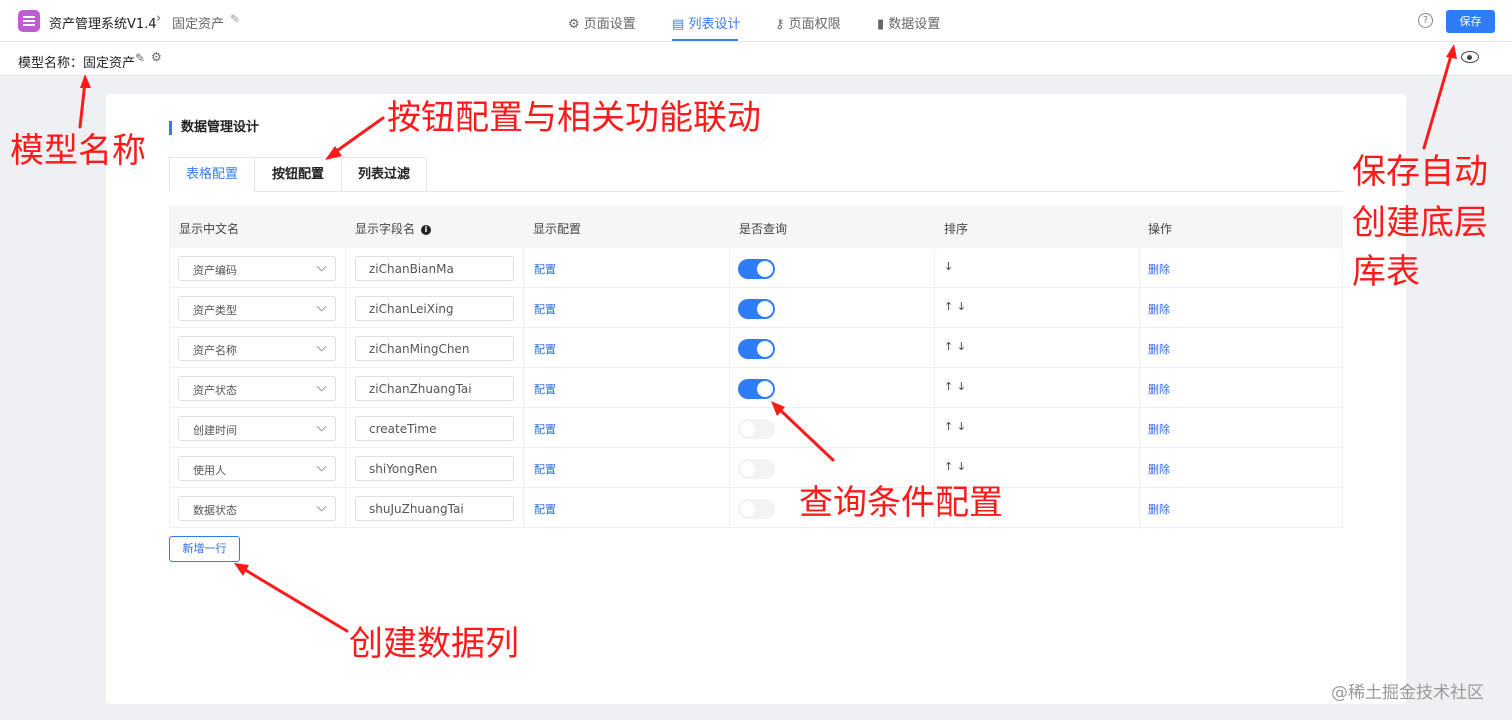 The image size is (1512, 720). Describe the element at coordinates (1160, 229) in the screenshot. I see `column-header: 操作` at that location.